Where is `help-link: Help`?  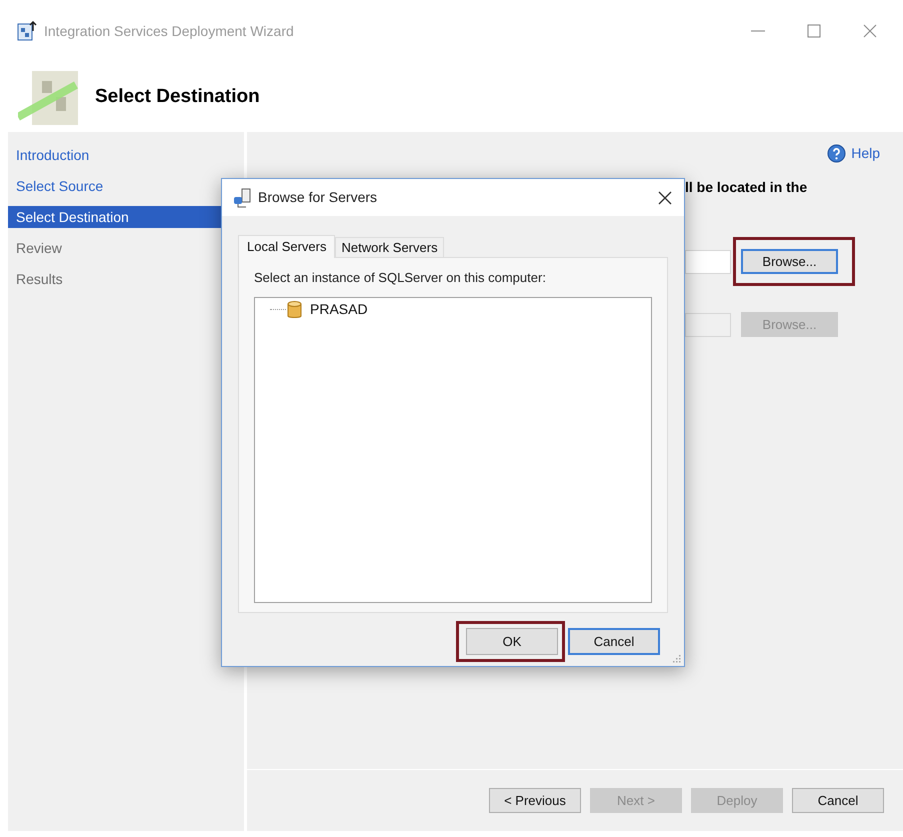 help-link: Help is located at coordinates (853, 153).